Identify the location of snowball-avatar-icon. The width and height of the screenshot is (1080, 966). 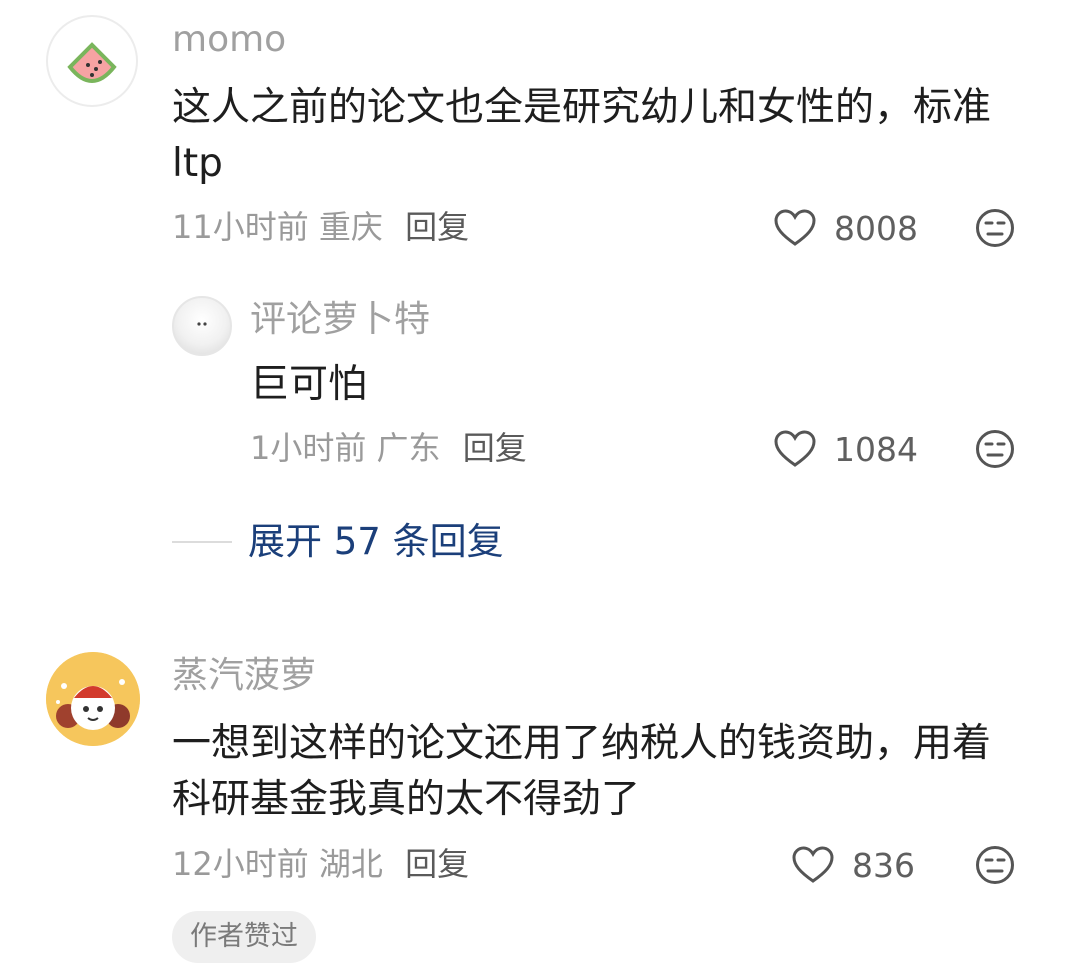
(202, 324).